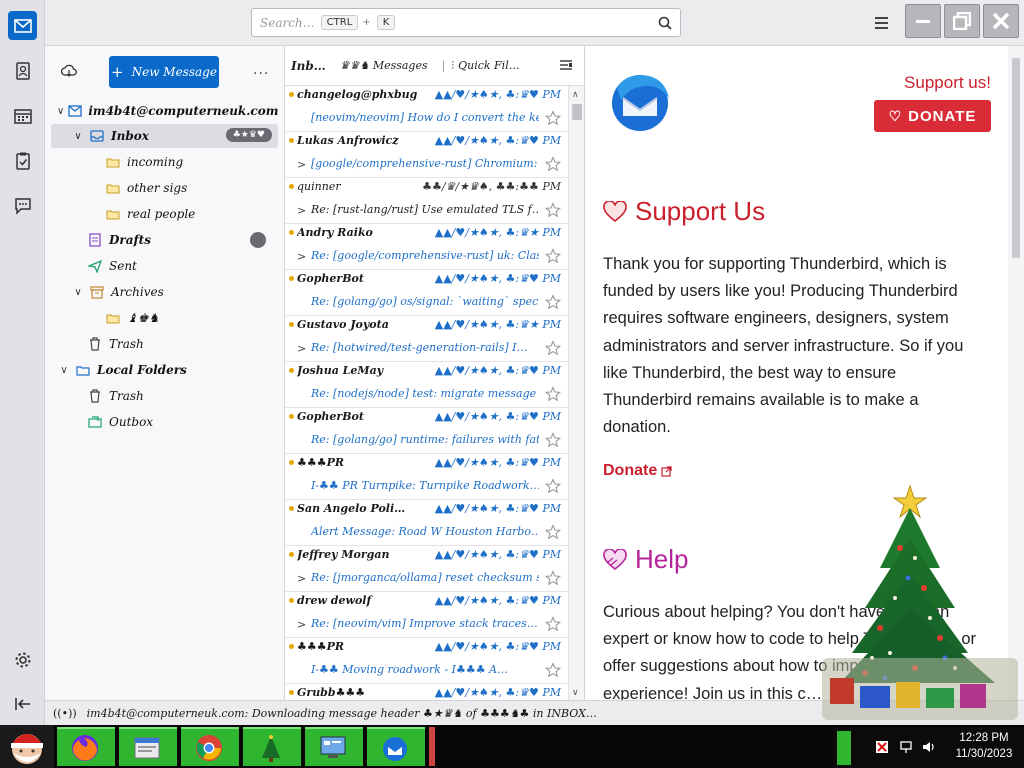  Describe the element at coordinates (962, 21) in the screenshot. I see `restore-button` at that location.